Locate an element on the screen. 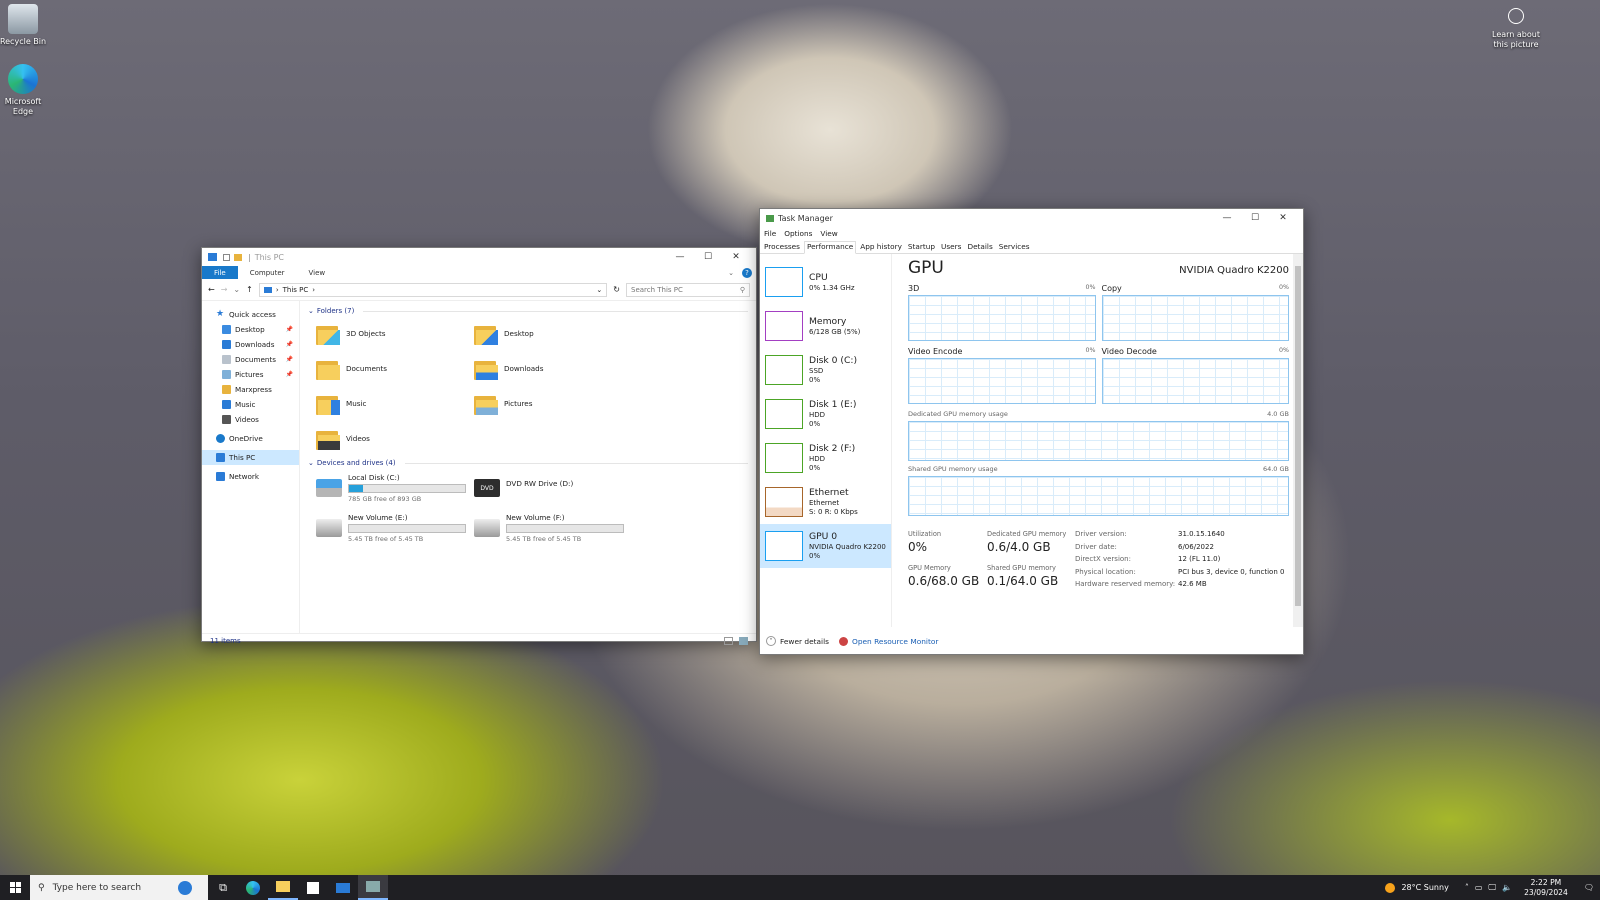 The width and height of the screenshot is (1600, 900). nav-pictures: Pictures 📌 is located at coordinates (250, 374).